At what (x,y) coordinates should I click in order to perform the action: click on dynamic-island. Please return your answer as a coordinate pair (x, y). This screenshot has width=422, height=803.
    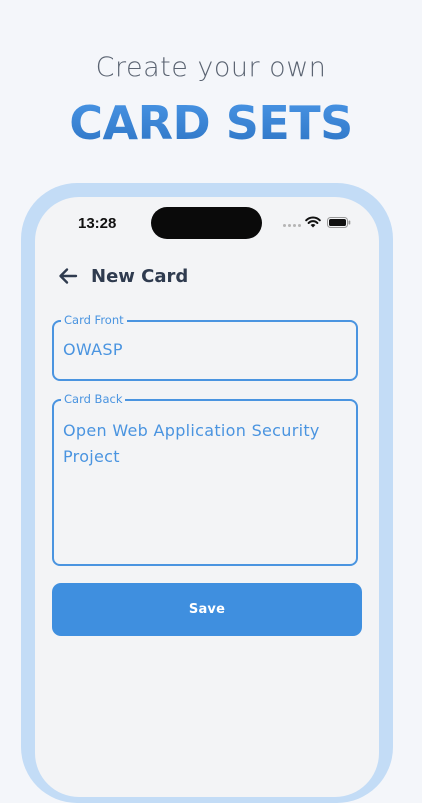
    Looking at the image, I should click on (206, 223).